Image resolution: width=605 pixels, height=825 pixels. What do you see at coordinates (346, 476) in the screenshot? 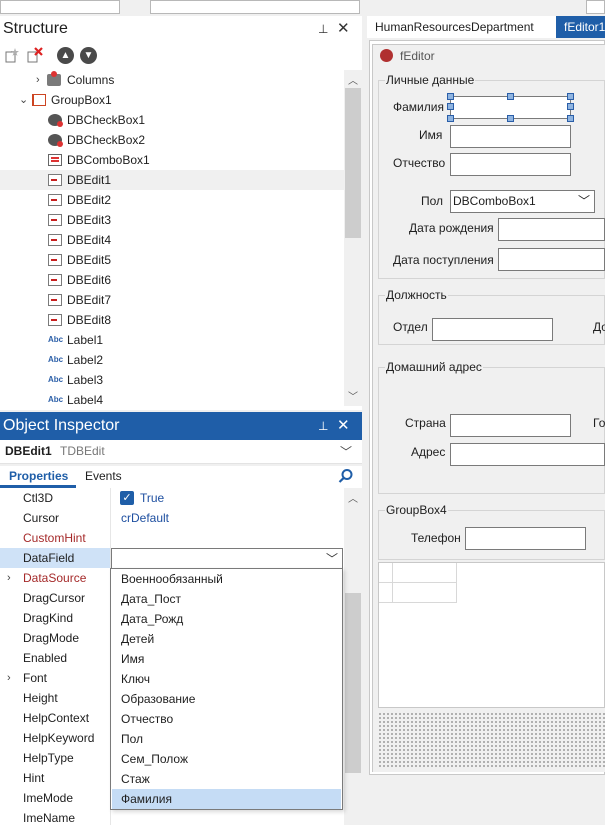
I see `search-icon` at bounding box center [346, 476].